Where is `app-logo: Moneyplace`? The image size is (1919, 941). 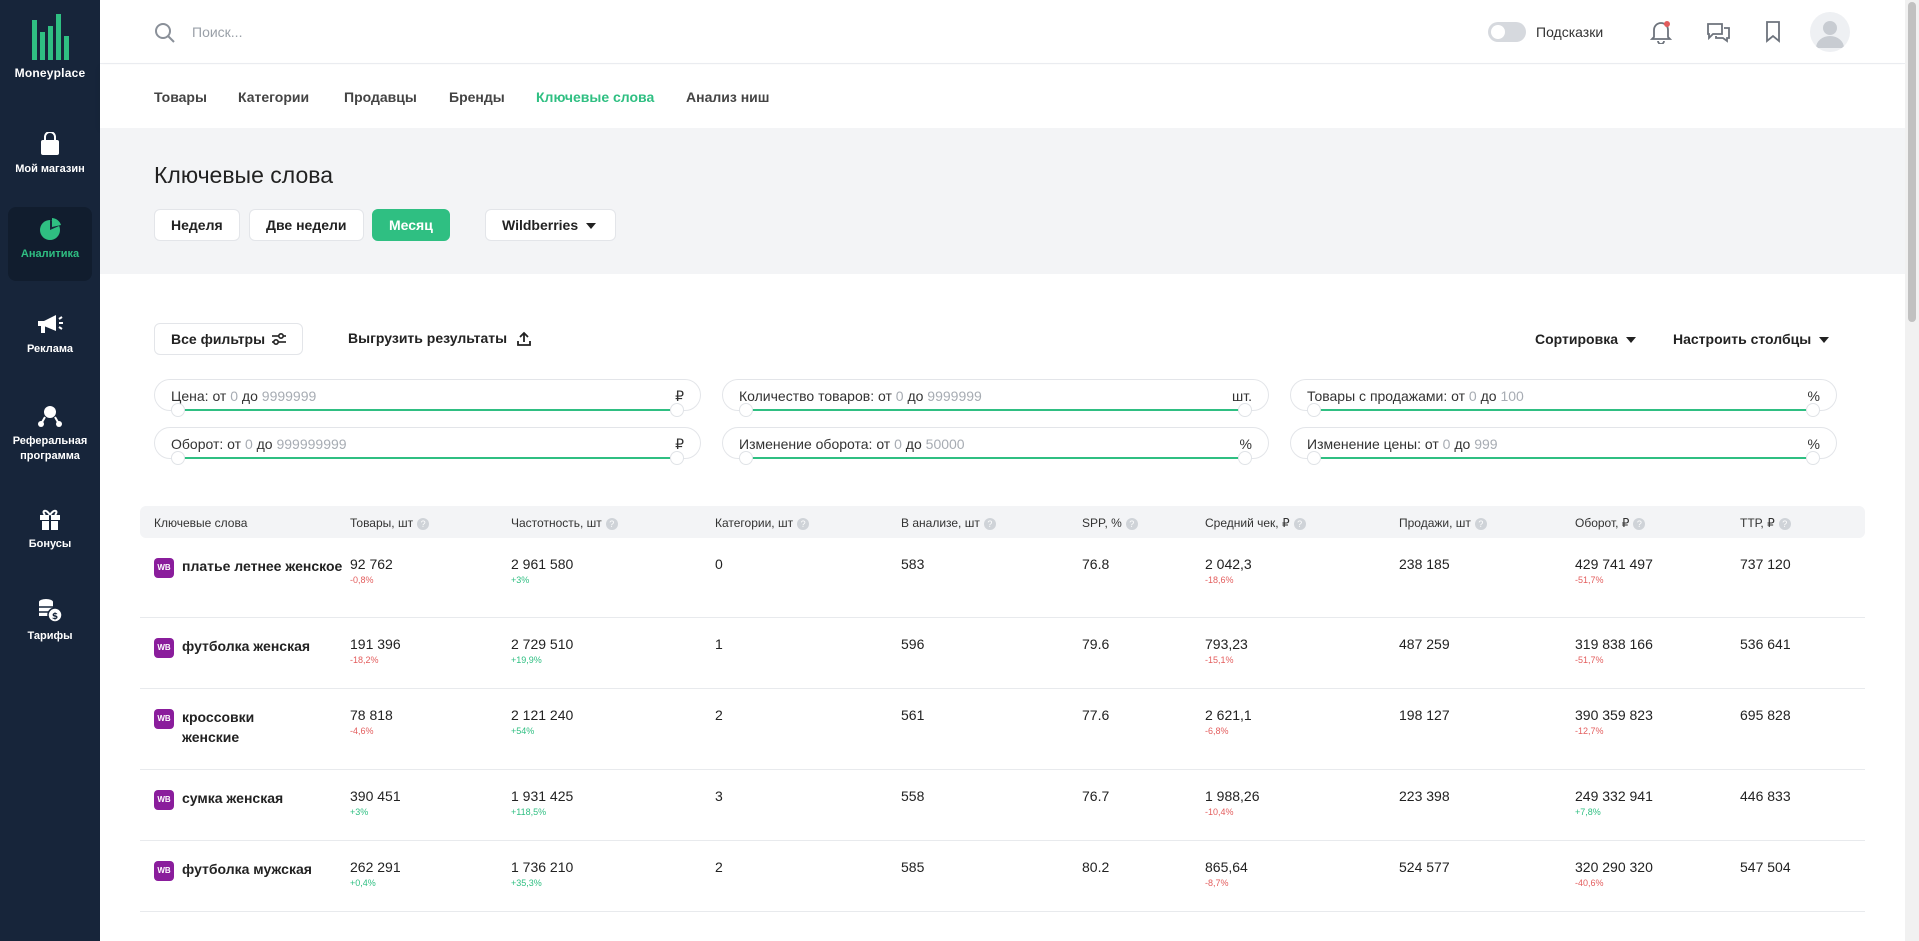 app-logo: Moneyplace is located at coordinates (50, 47).